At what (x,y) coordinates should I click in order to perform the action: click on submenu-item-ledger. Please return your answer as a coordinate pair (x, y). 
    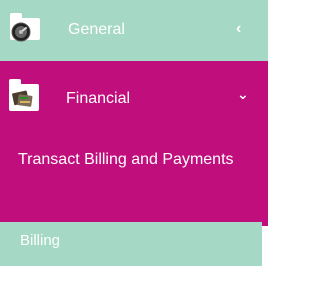
    Looking at the image, I should click on (131, 262).